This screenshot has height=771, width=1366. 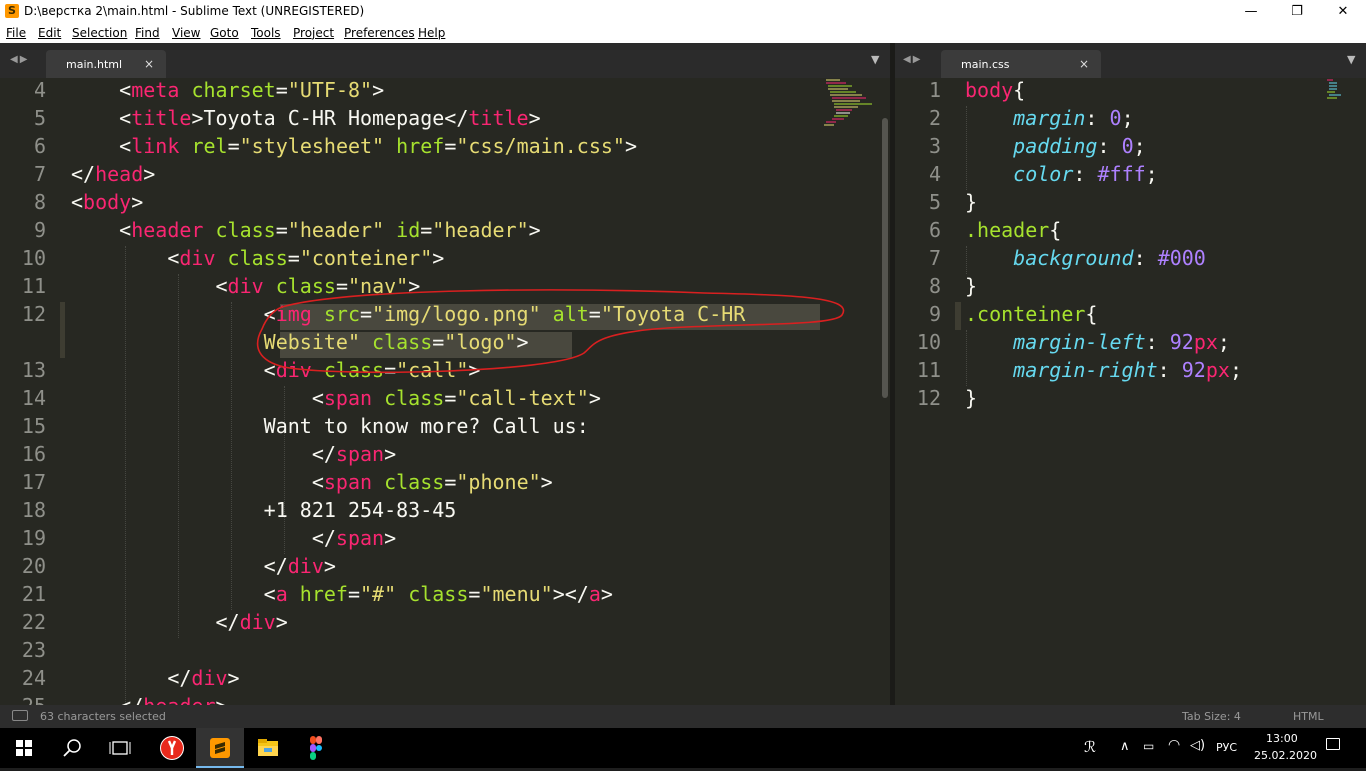 What do you see at coordinates (1211, 716) in the screenshot?
I see `tab-size-status: Tab Size: 4` at bounding box center [1211, 716].